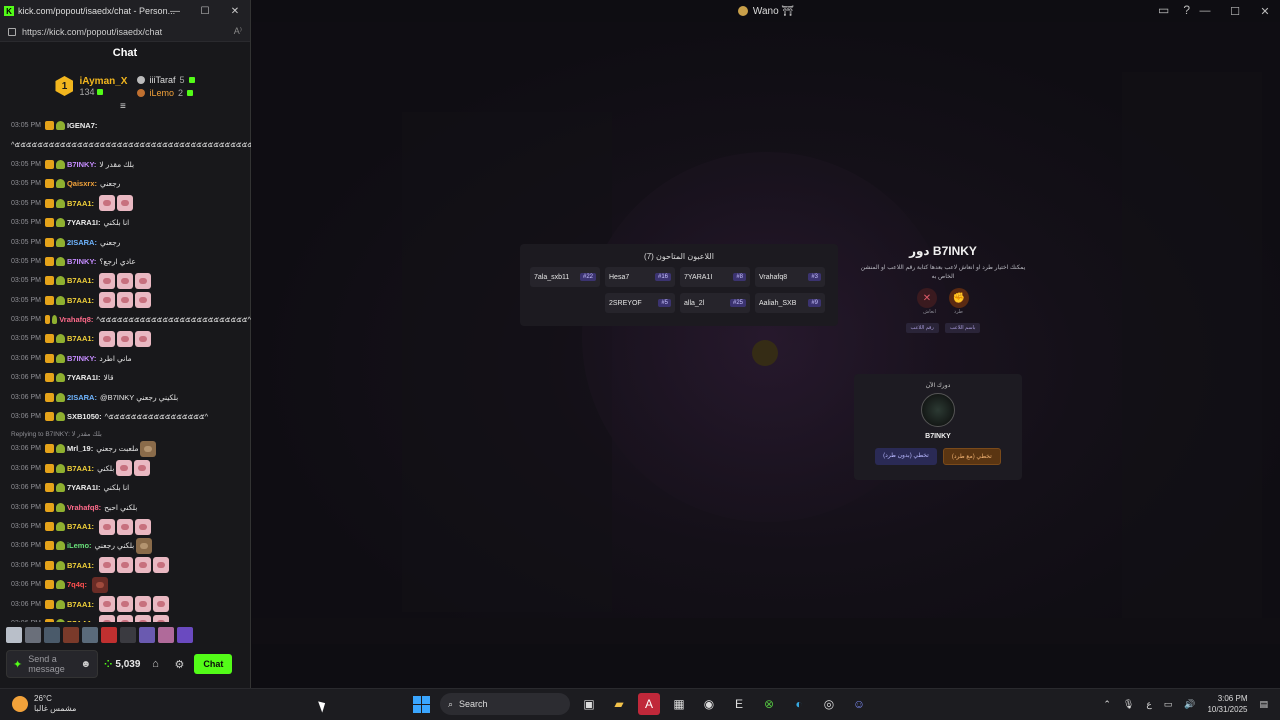 This screenshot has height=720, width=1280. I want to click on chat-message: 03:05 PM B7INKY: بلك مقدر لا, so click(131, 164).